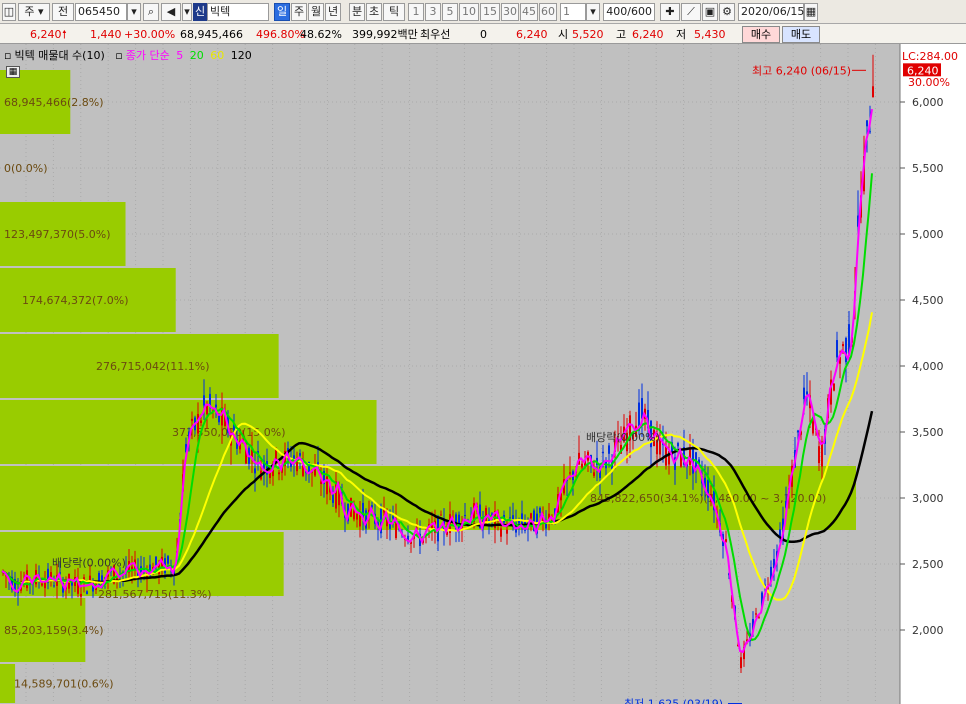  Describe the element at coordinates (394, 12) in the screenshot. I see `period-tick-tab: 틱` at that location.